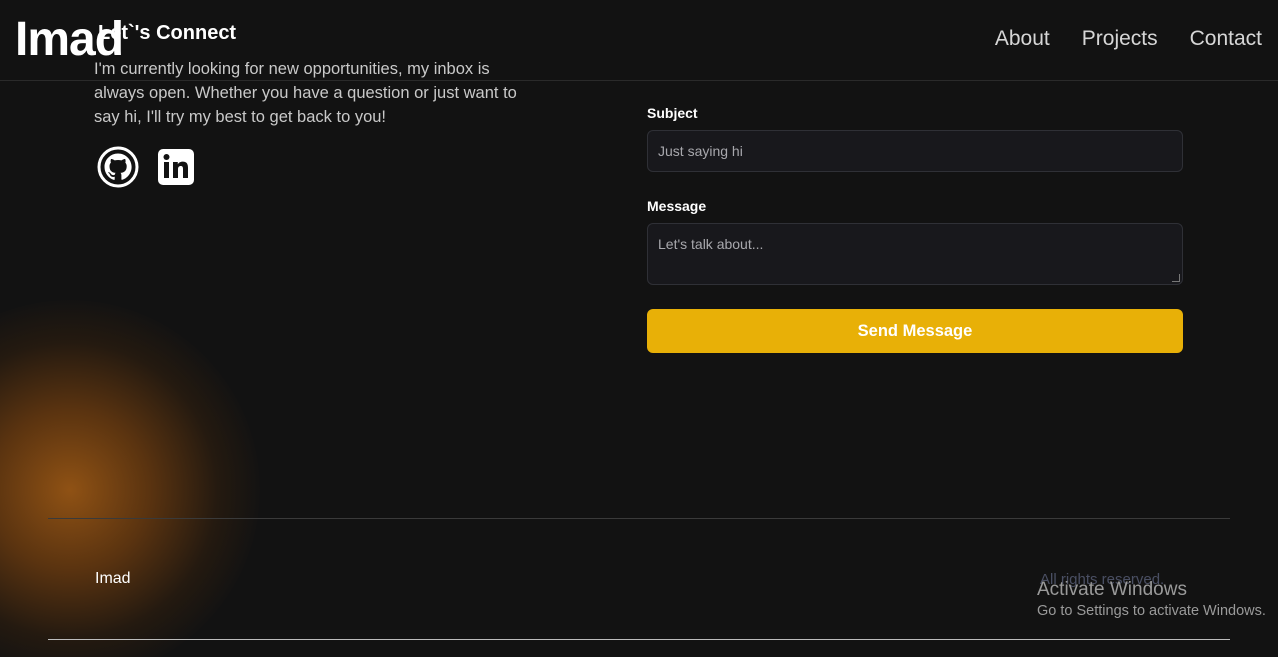  I want to click on nav-links: About Projects Contact, so click(1128, 39).